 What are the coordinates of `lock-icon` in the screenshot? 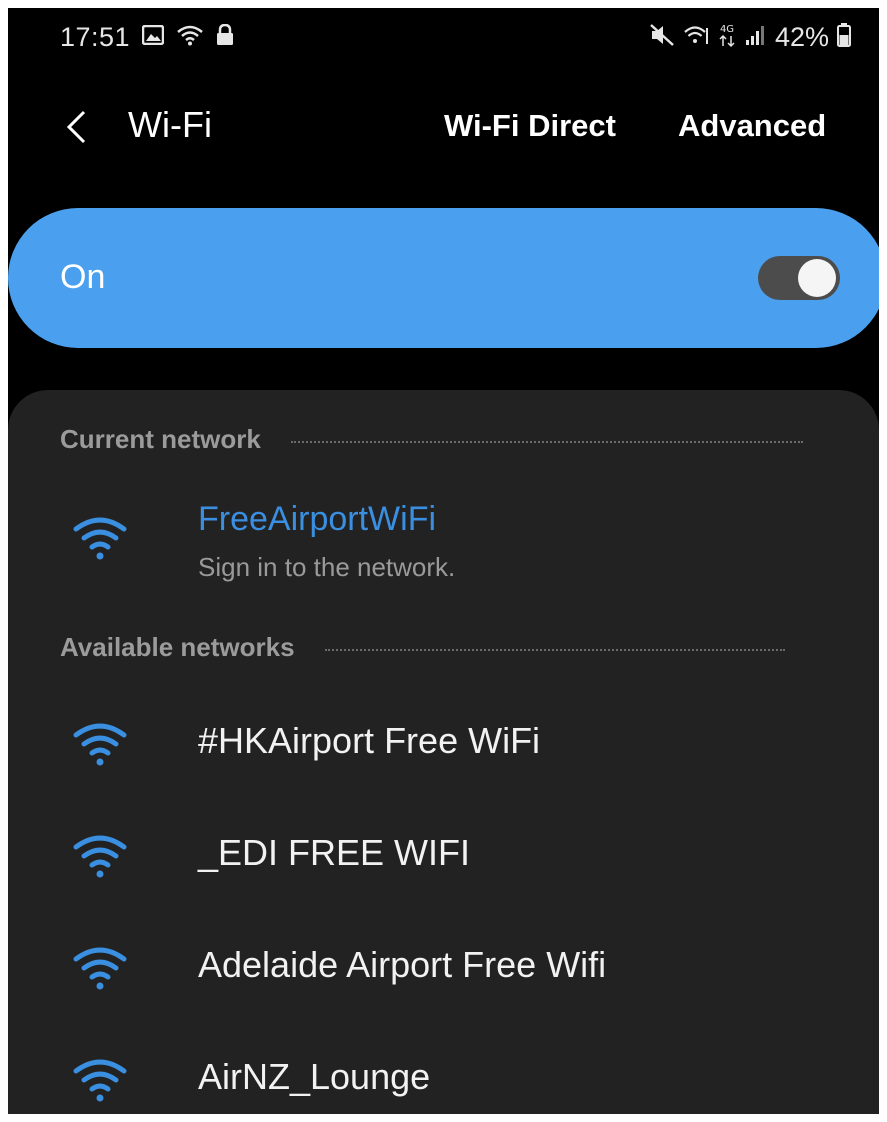 It's located at (225, 37).